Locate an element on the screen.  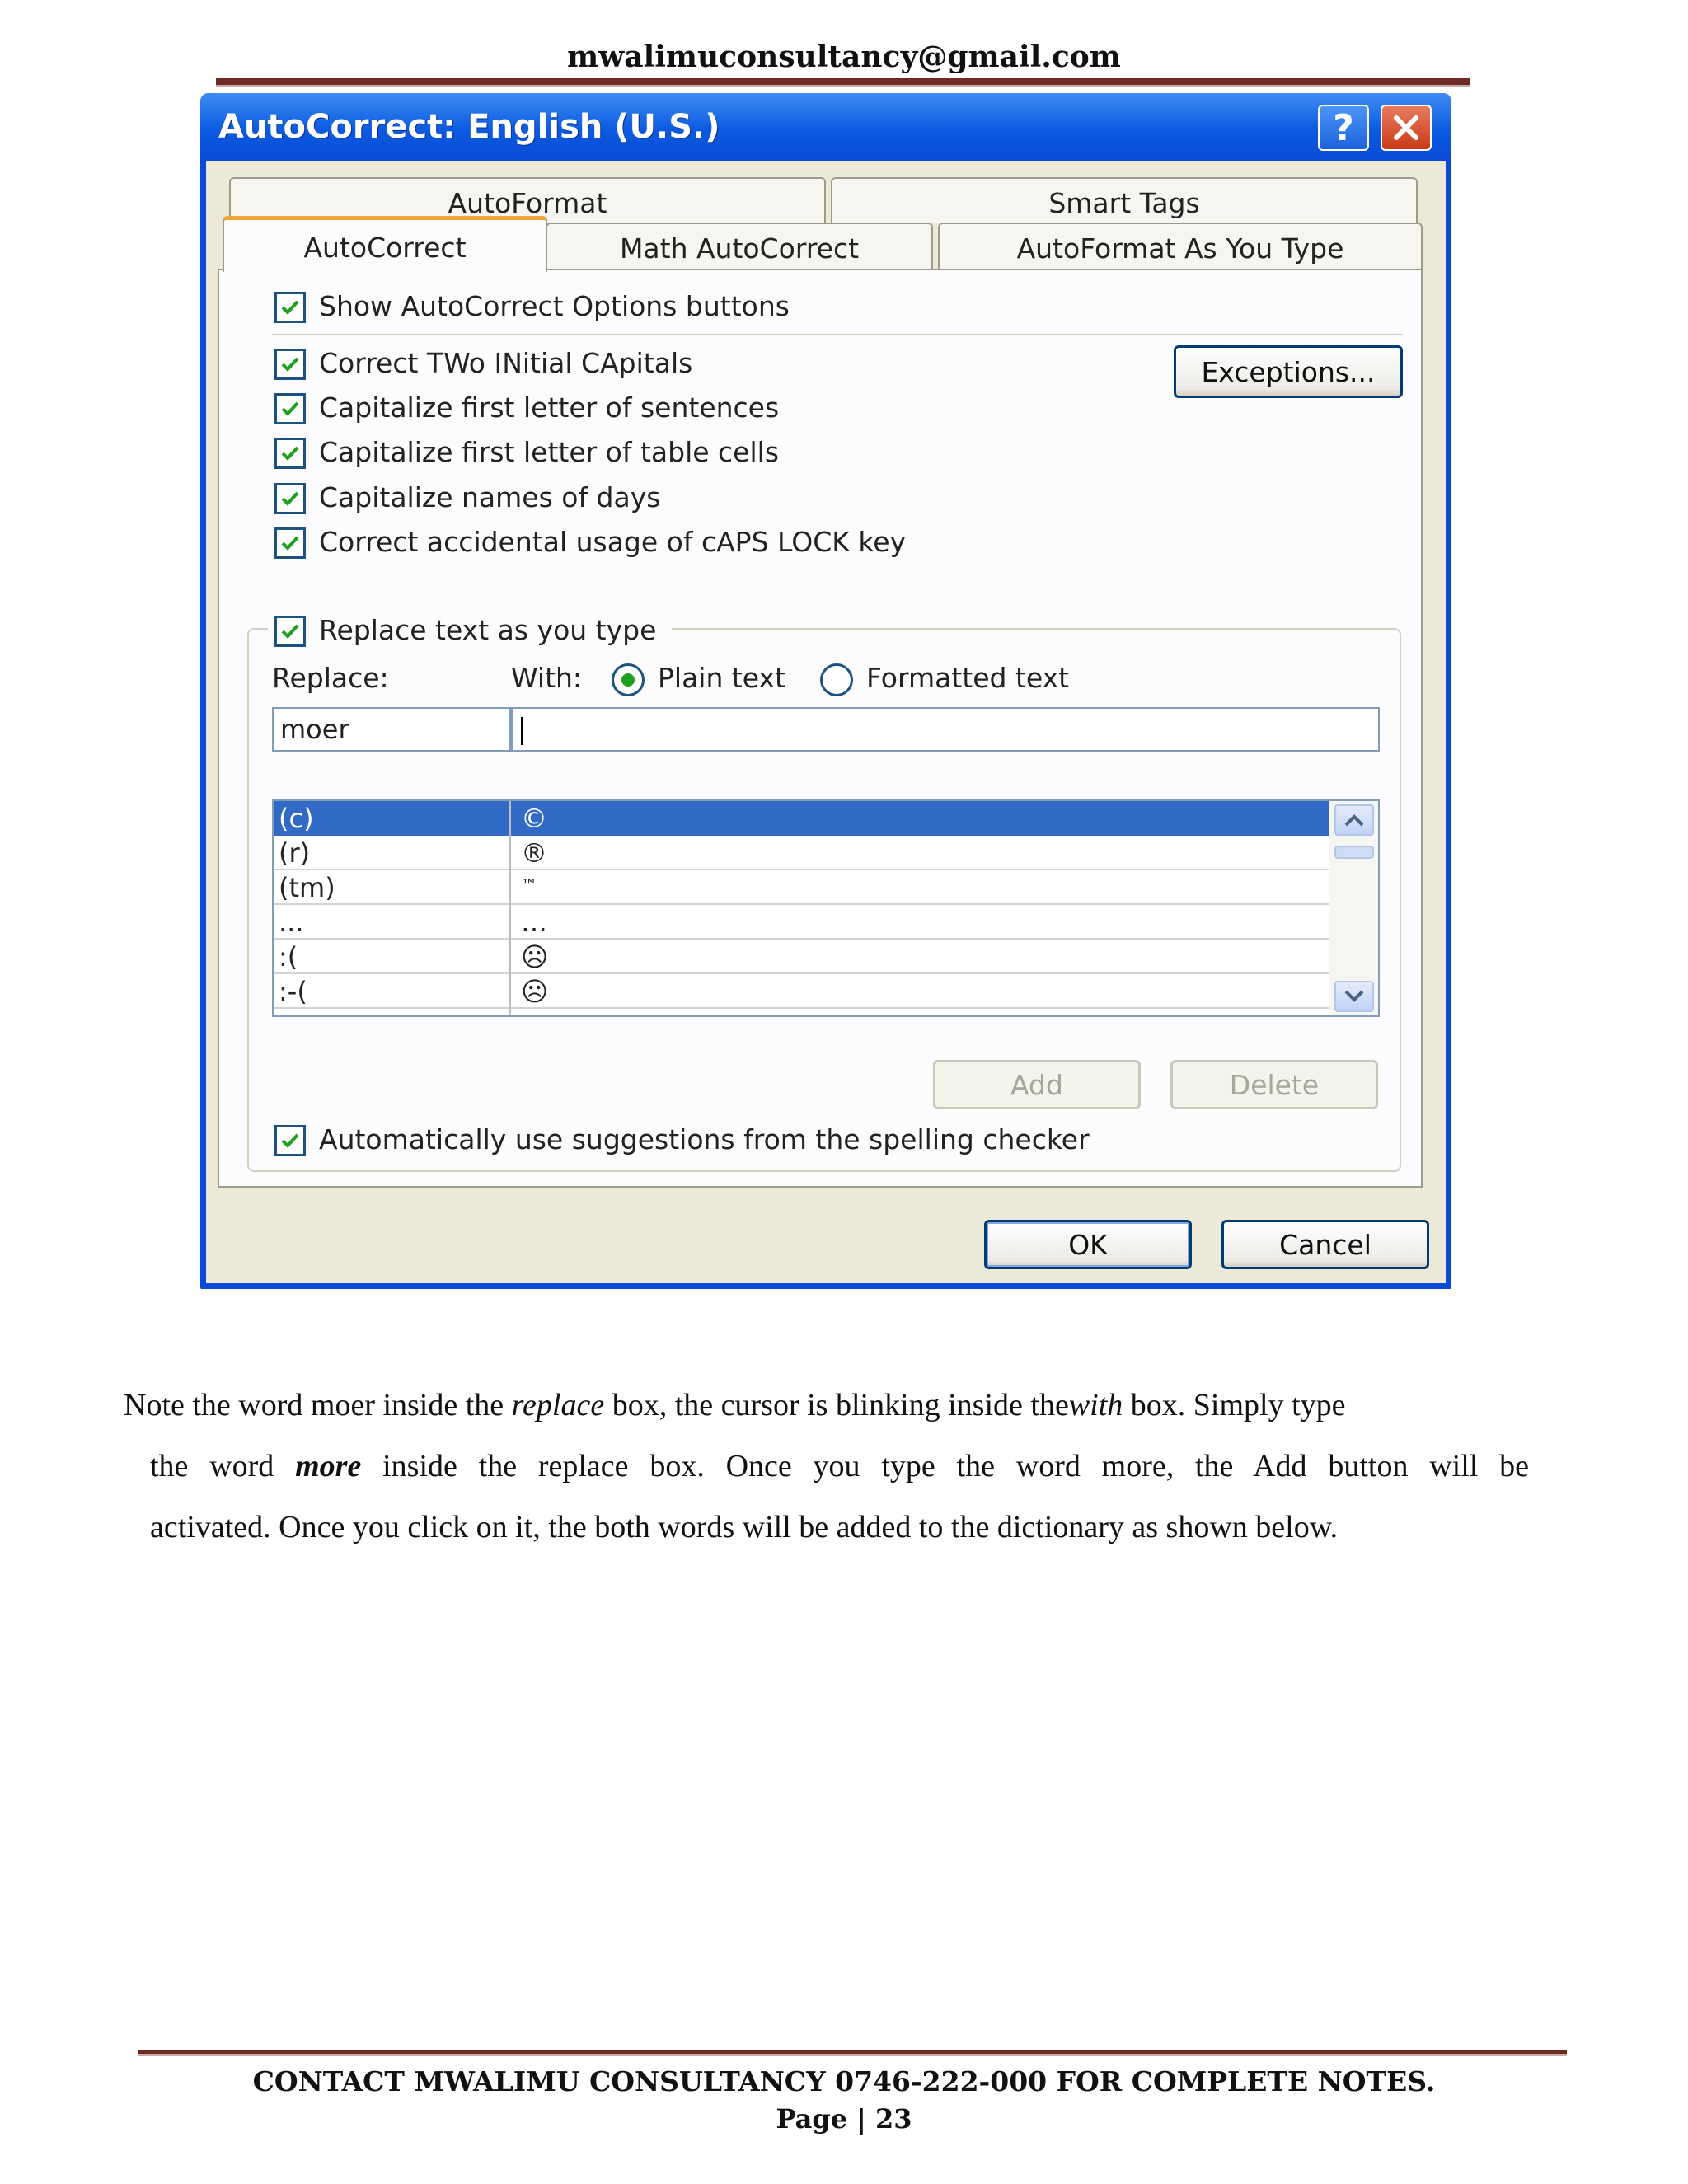
close-button is located at coordinates (1406, 128).